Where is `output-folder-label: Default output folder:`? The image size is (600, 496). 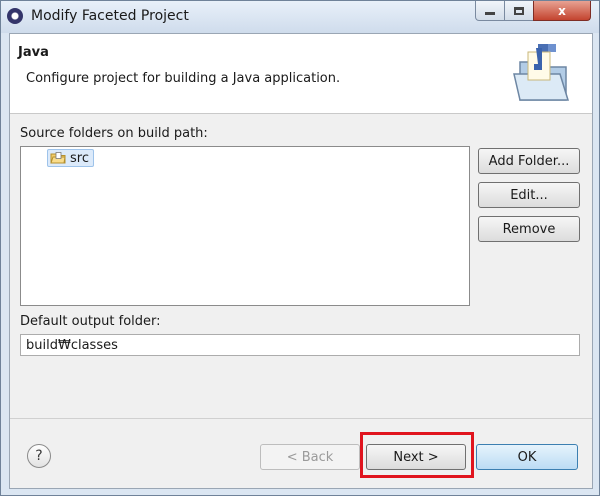
output-folder-label: Default output folder: is located at coordinates (90, 321).